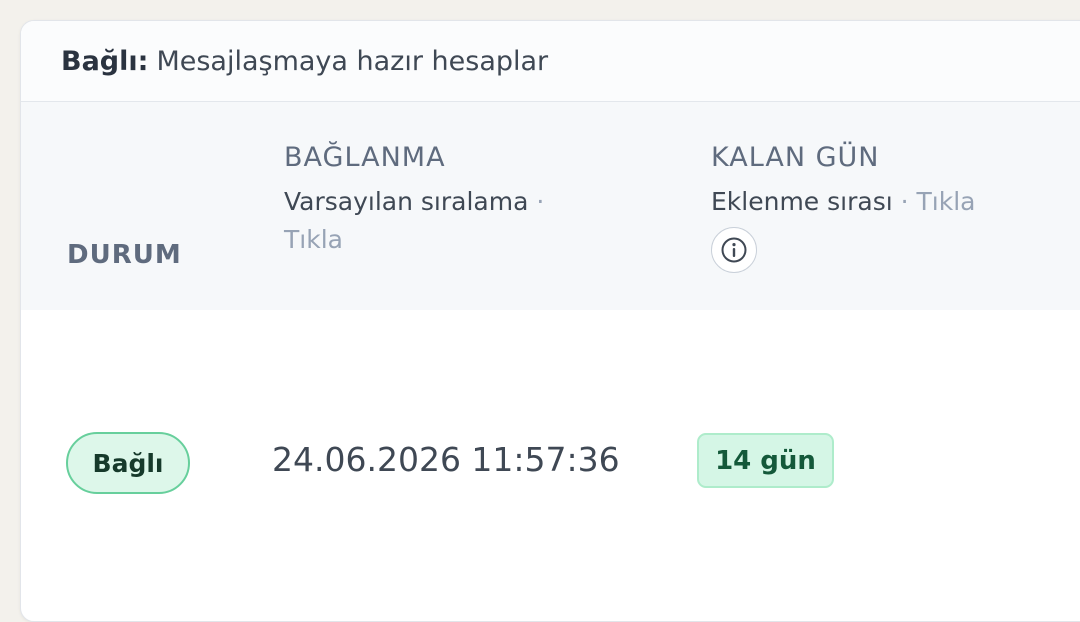  I want to click on column-header-status-label: DURUM, so click(124, 255).